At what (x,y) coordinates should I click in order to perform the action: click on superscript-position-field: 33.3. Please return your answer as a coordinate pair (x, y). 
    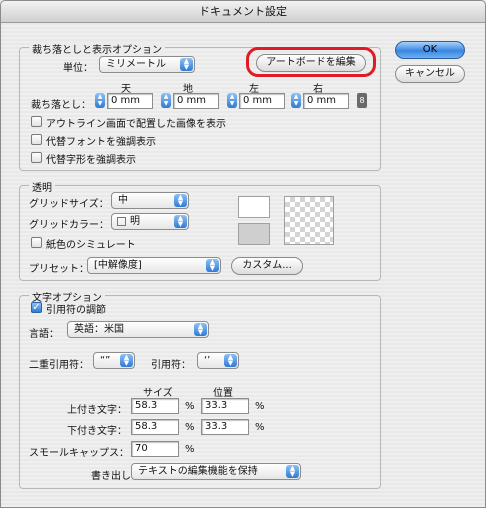
    Looking at the image, I should click on (225, 406).